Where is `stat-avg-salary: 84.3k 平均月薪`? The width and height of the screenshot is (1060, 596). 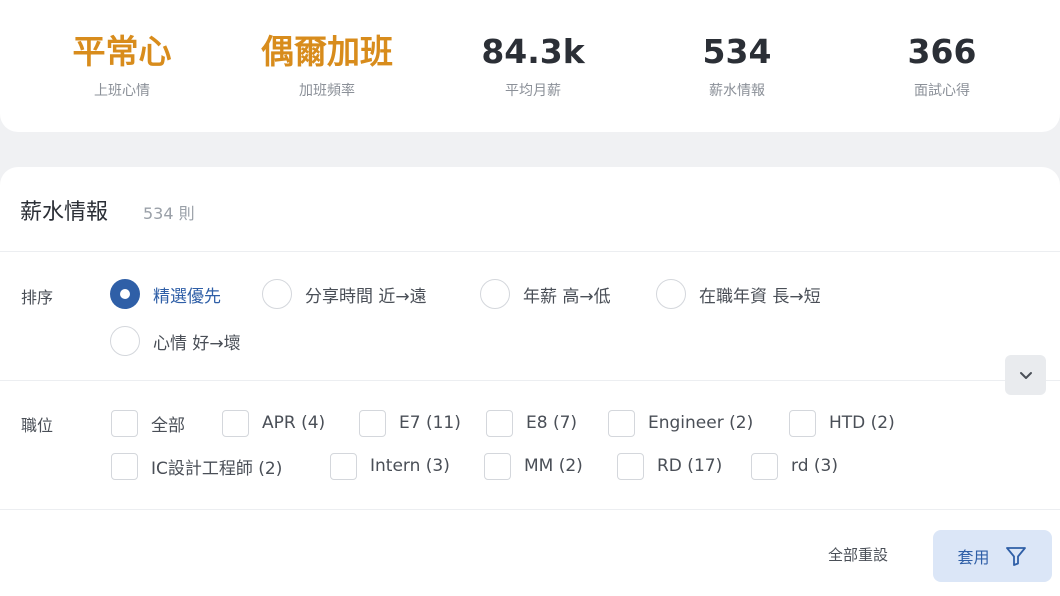
stat-avg-salary: 84.3k 平均月薪 is located at coordinates (533, 65).